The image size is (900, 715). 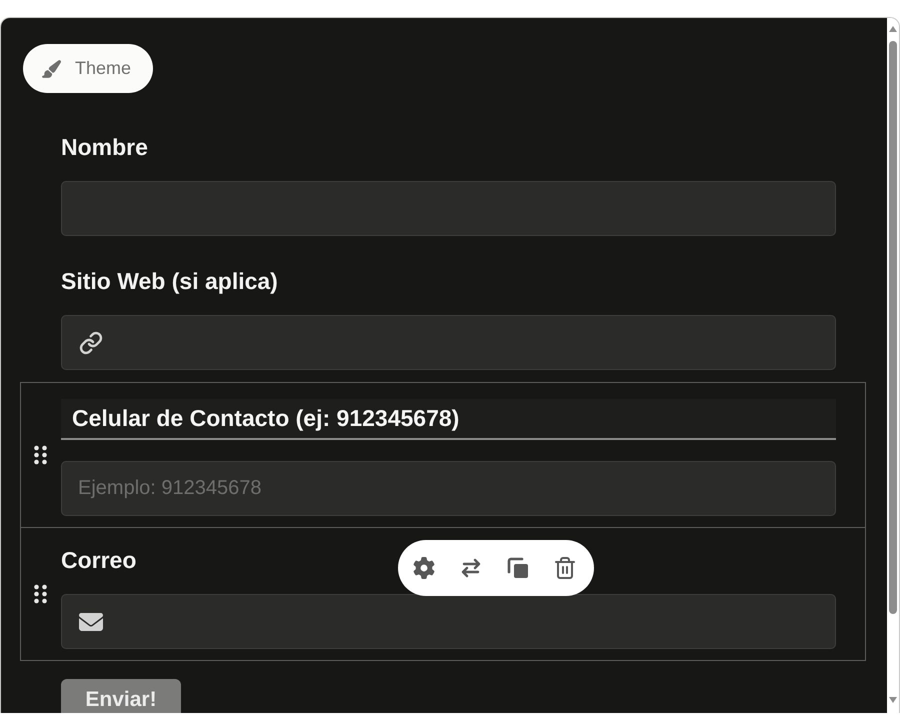 What do you see at coordinates (51, 68) in the screenshot?
I see `paintbrush-icon` at bounding box center [51, 68].